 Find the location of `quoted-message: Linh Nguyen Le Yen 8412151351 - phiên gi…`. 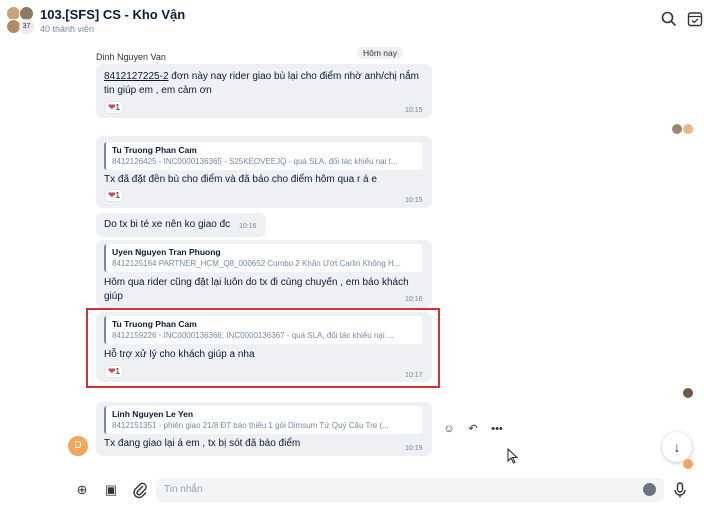

quoted-message: Linh Nguyen Le Yen 8412151351 - phiên gi… is located at coordinates (263, 420).